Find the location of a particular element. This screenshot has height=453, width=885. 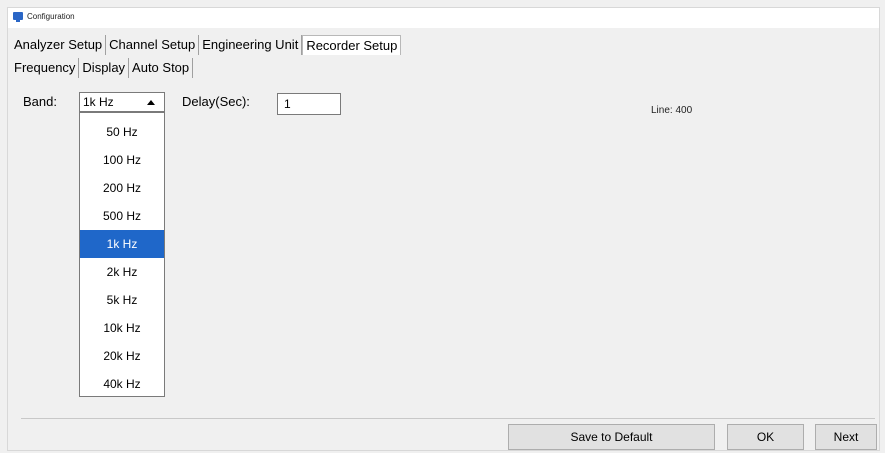

band-option-200hz: 200 Hz is located at coordinates (122, 188).